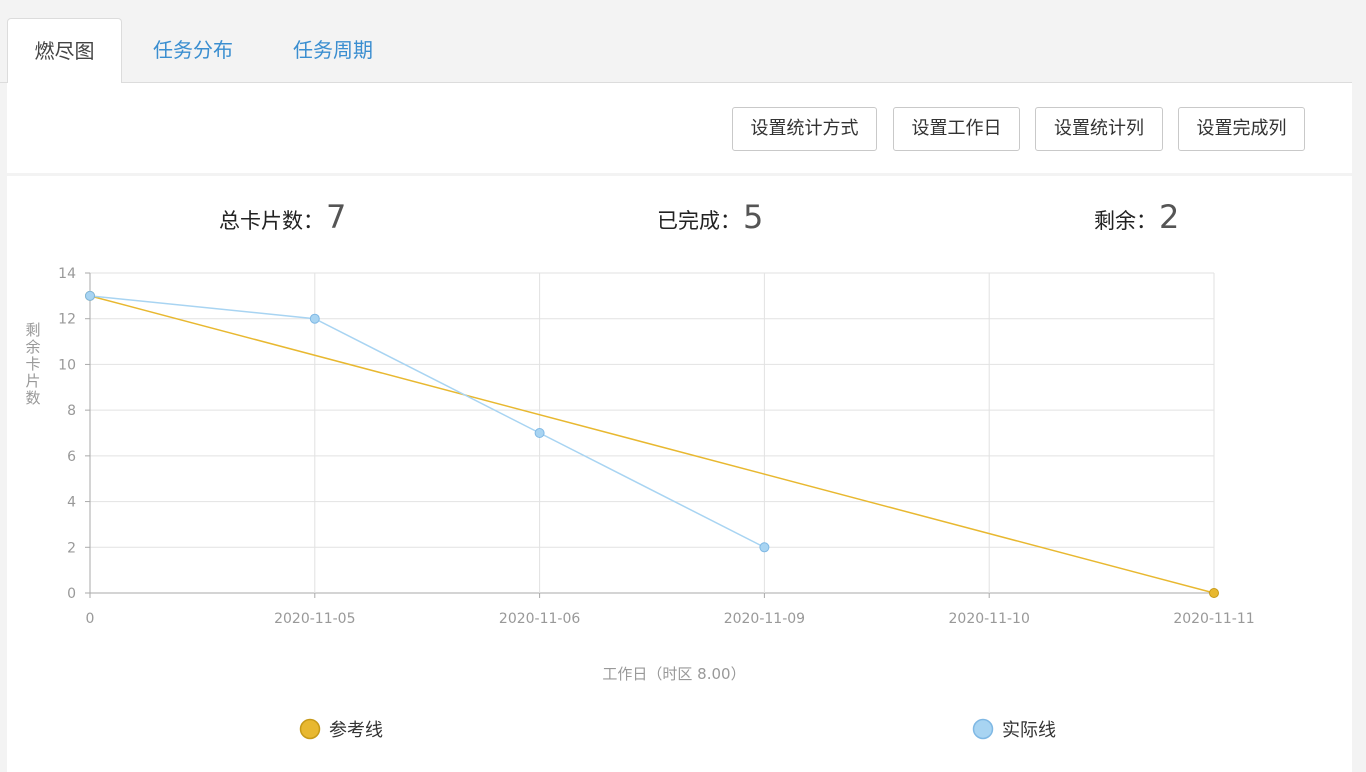 The image size is (1366, 772). Describe the element at coordinates (989, 619) in the screenshot. I see `x-tick-label: 2020-11-10` at that location.